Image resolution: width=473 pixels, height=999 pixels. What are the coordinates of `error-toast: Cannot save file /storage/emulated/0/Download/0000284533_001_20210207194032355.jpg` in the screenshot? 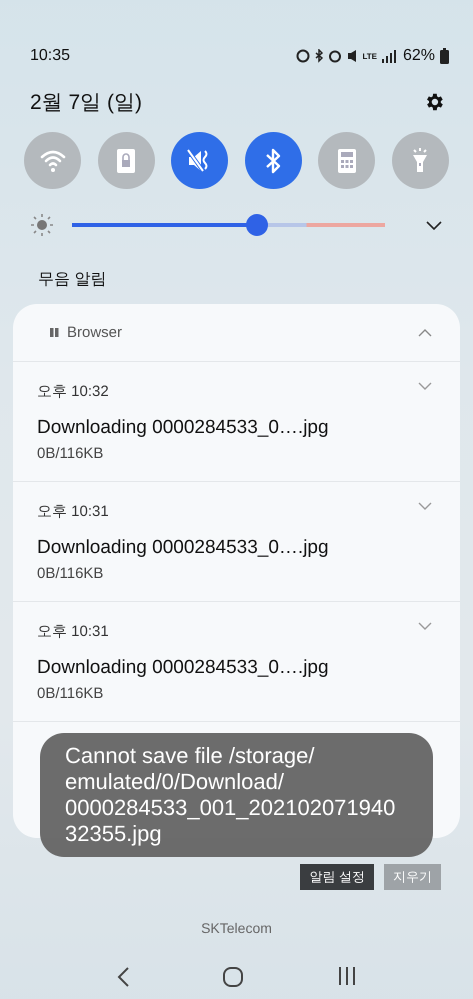 It's located at (236, 795).